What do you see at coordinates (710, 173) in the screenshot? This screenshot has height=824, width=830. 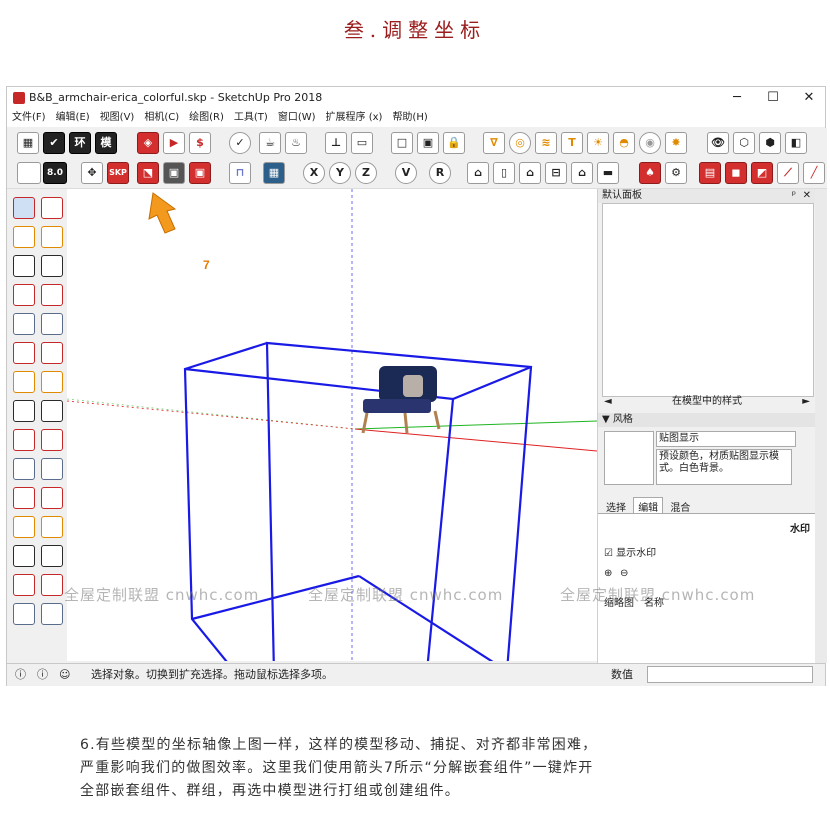 I see `stamp-icon: ▤` at bounding box center [710, 173].